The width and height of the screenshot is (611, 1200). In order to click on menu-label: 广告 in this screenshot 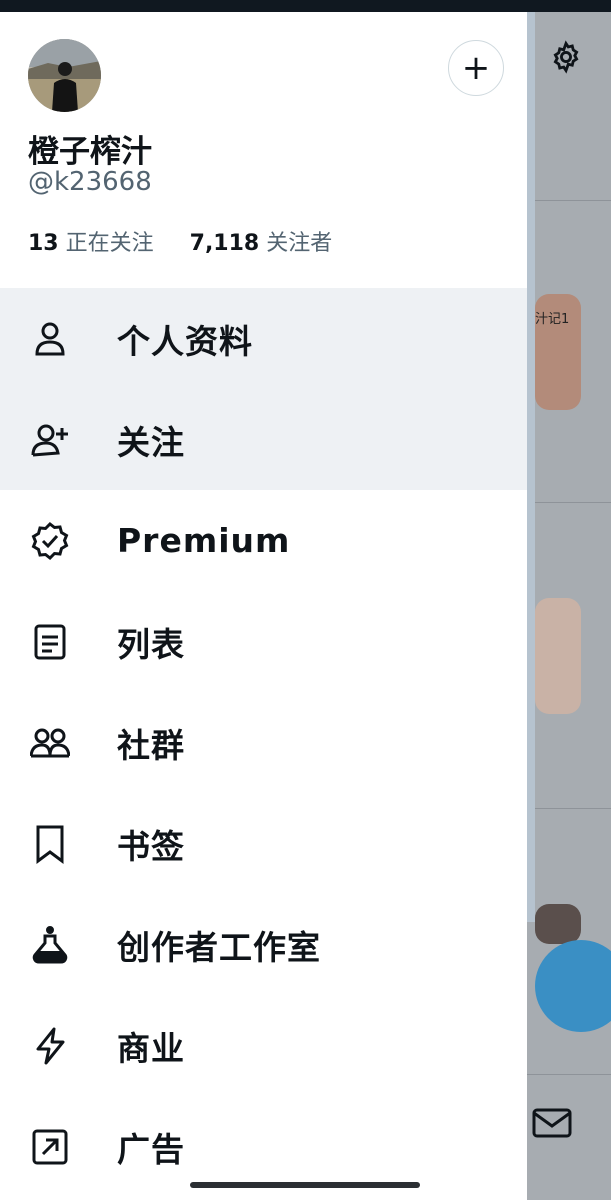, I will do `click(151, 1149)`.